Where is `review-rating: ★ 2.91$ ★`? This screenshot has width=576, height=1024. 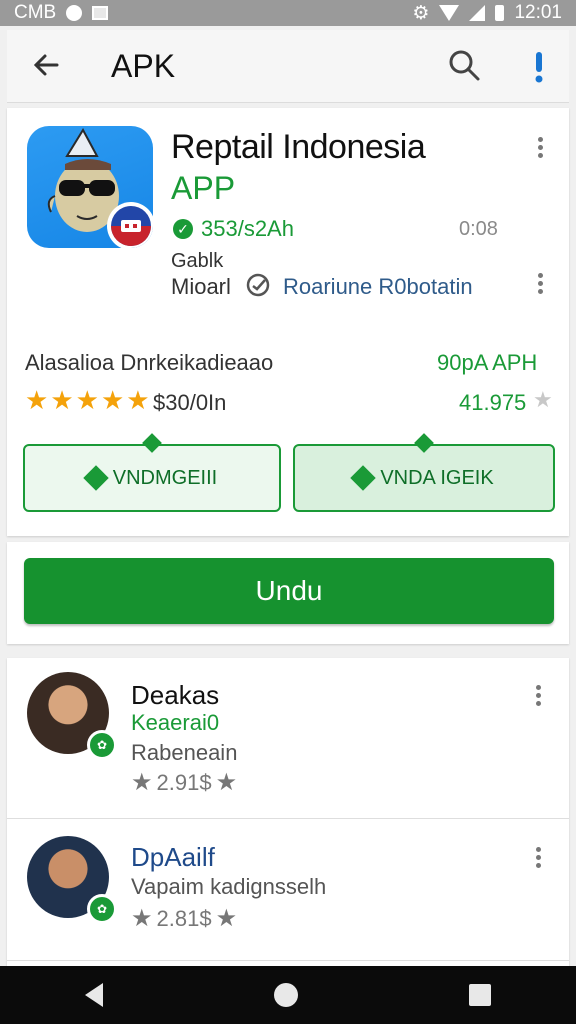 review-rating: ★ 2.91$ ★ is located at coordinates (184, 782).